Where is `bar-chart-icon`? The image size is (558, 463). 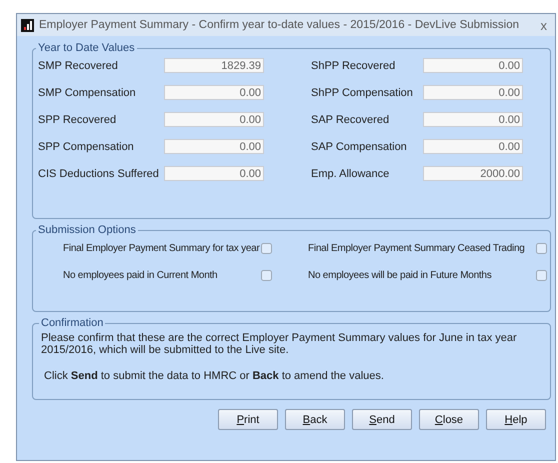 bar-chart-icon is located at coordinates (27, 25).